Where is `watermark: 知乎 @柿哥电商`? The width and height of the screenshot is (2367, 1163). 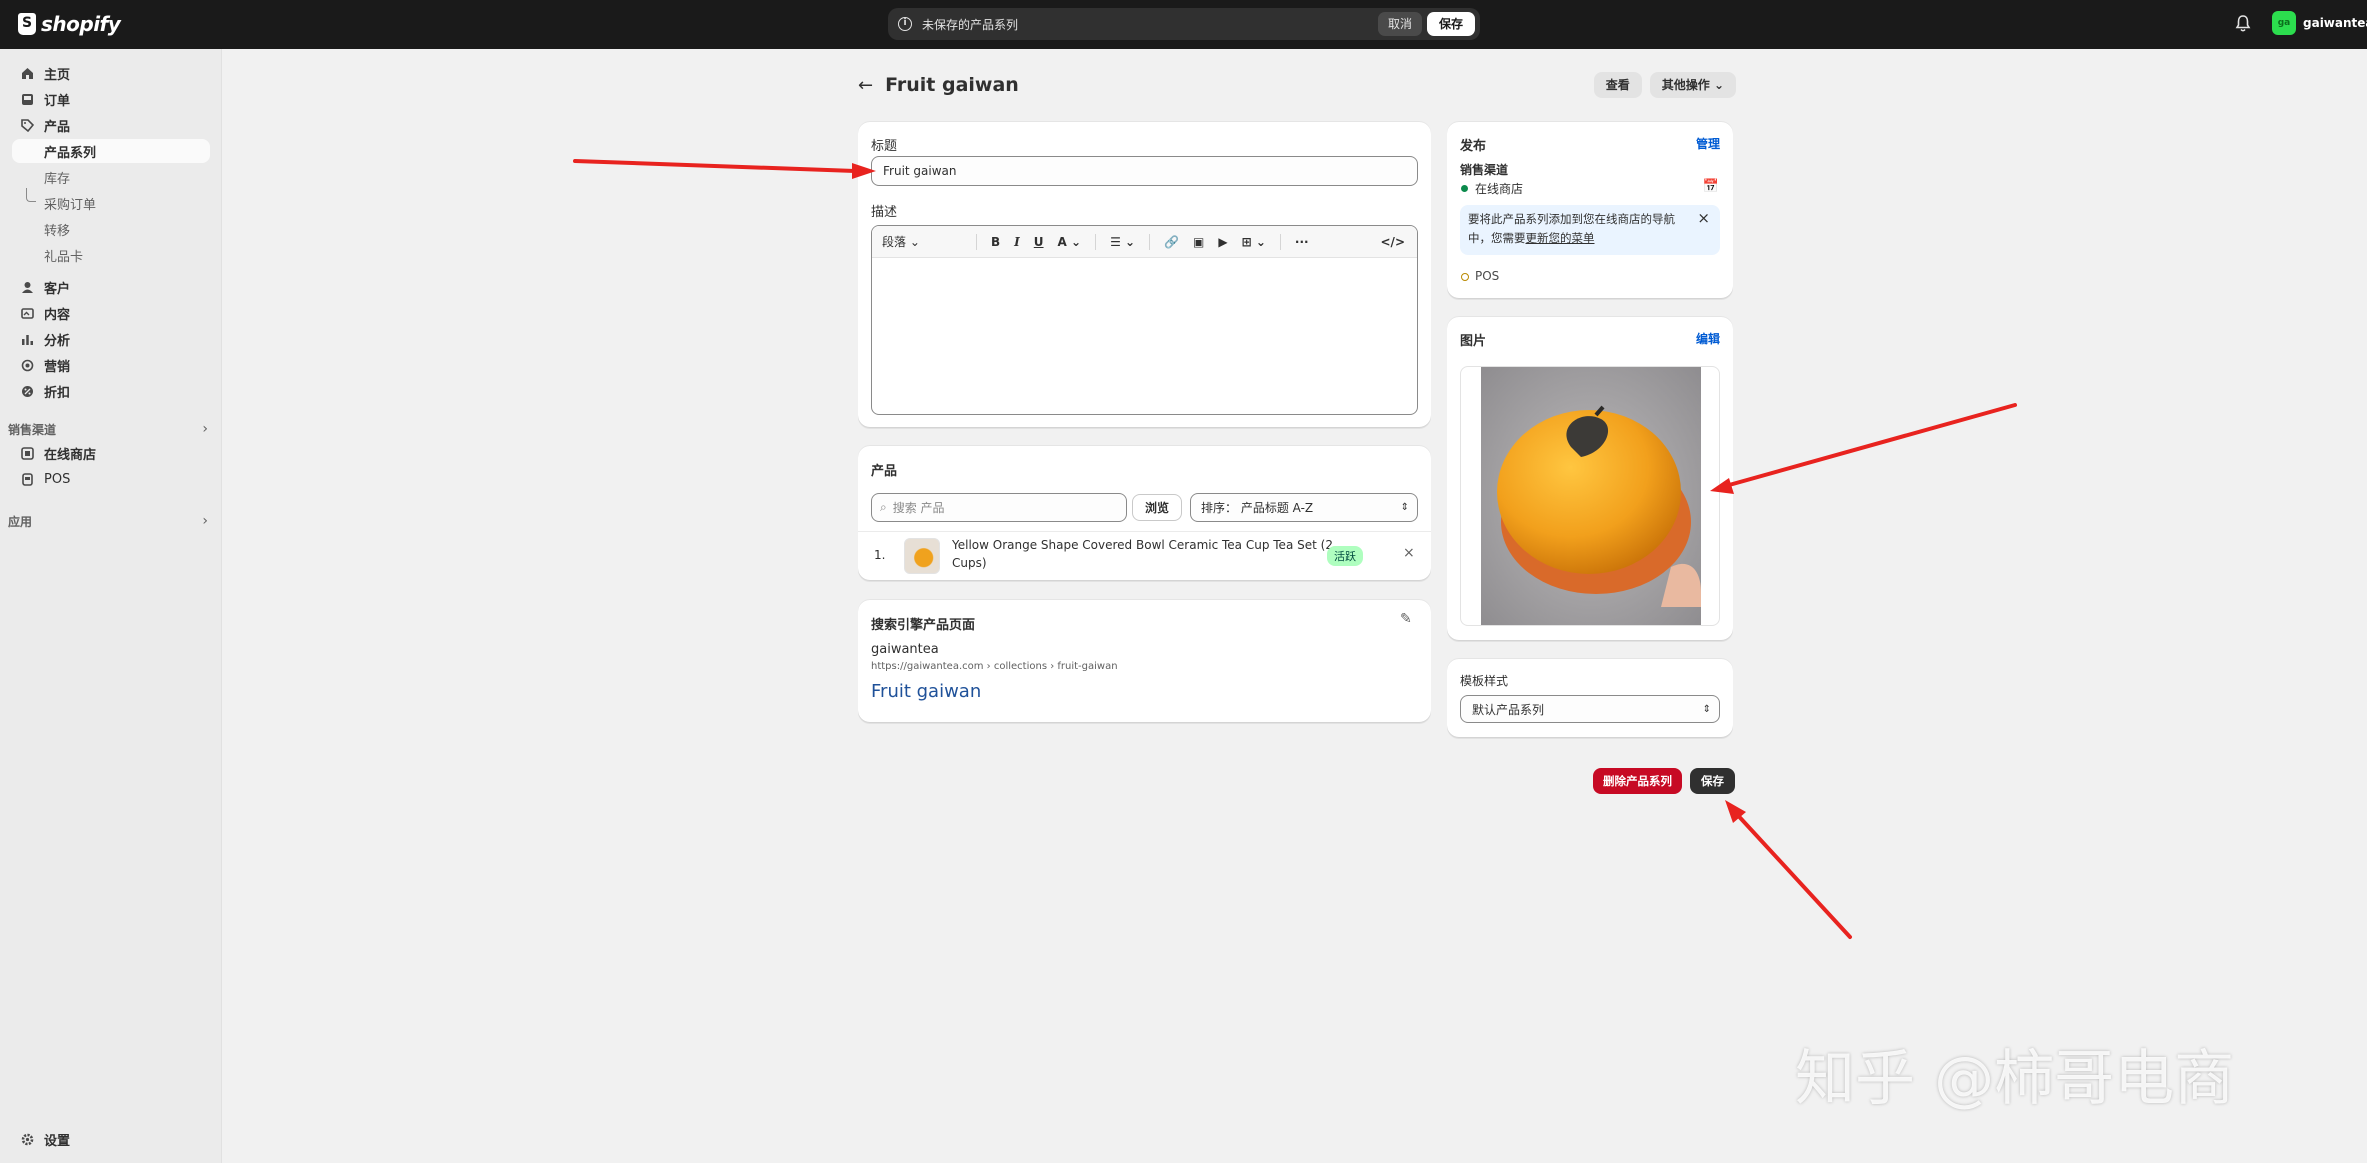
watermark: 知乎 @柿哥电商 is located at coordinates (2015, 1079).